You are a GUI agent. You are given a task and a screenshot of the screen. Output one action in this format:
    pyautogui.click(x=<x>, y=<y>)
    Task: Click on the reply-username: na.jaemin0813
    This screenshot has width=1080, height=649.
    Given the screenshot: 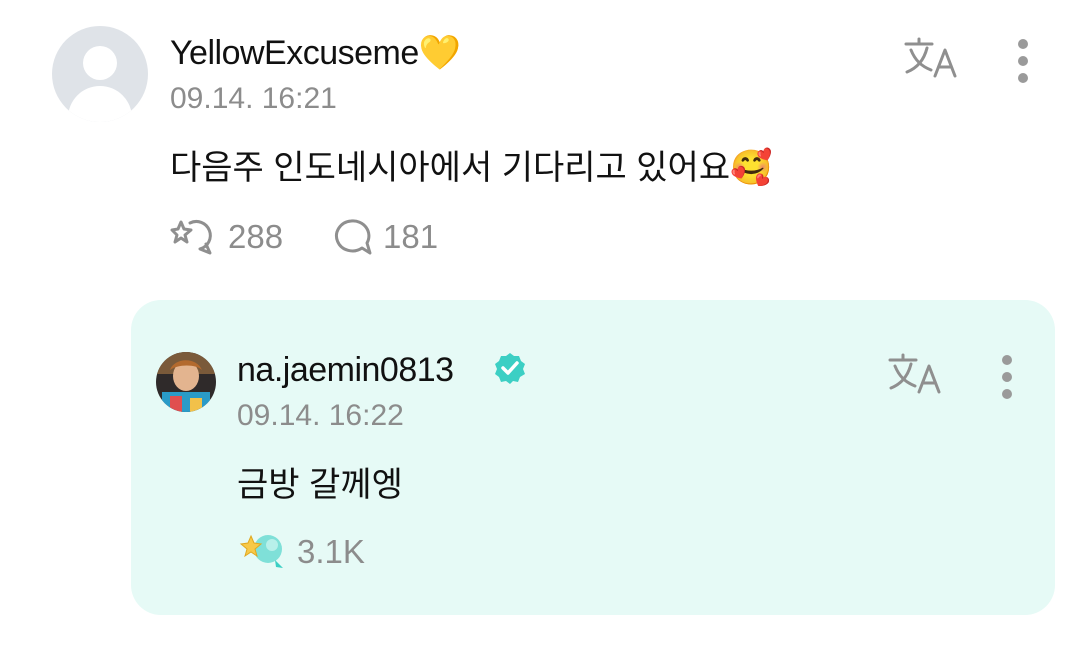 What is the action you would take?
    pyautogui.click(x=345, y=370)
    